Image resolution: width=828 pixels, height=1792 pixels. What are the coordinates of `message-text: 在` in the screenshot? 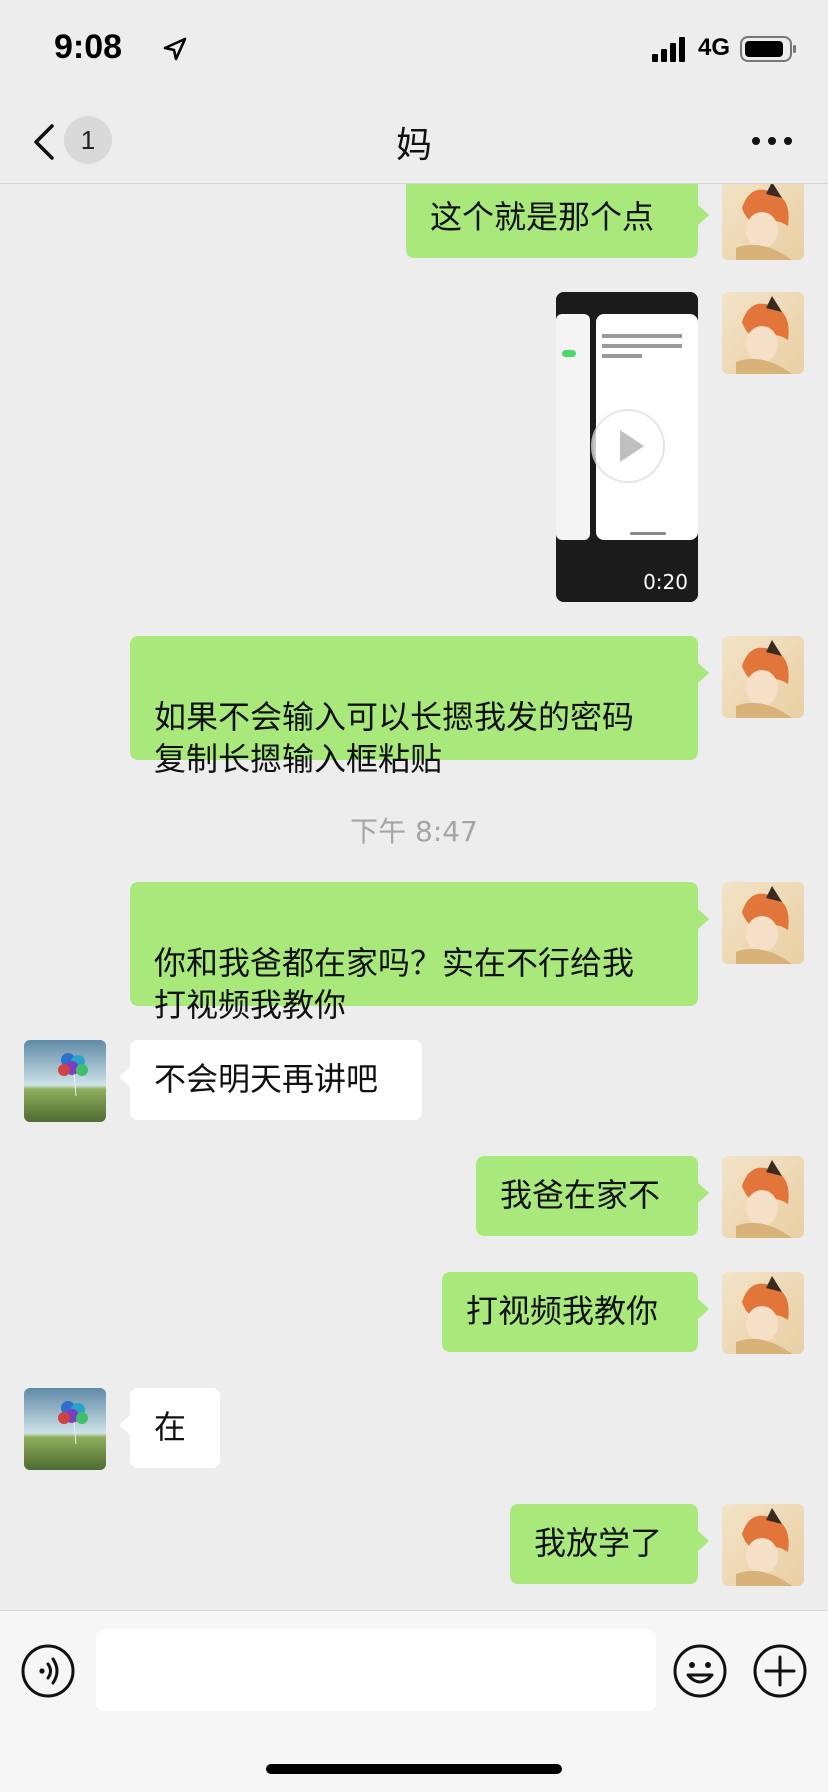 It's located at (170, 1427).